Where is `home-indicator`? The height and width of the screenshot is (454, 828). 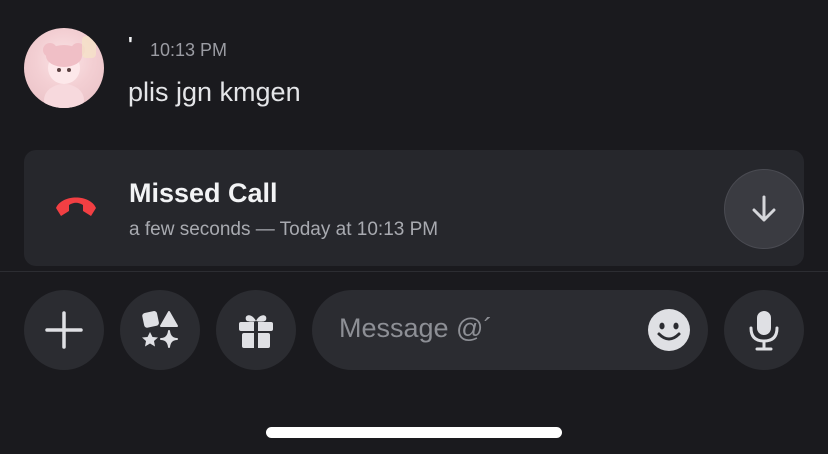
home-indicator is located at coordinates (414, 432).